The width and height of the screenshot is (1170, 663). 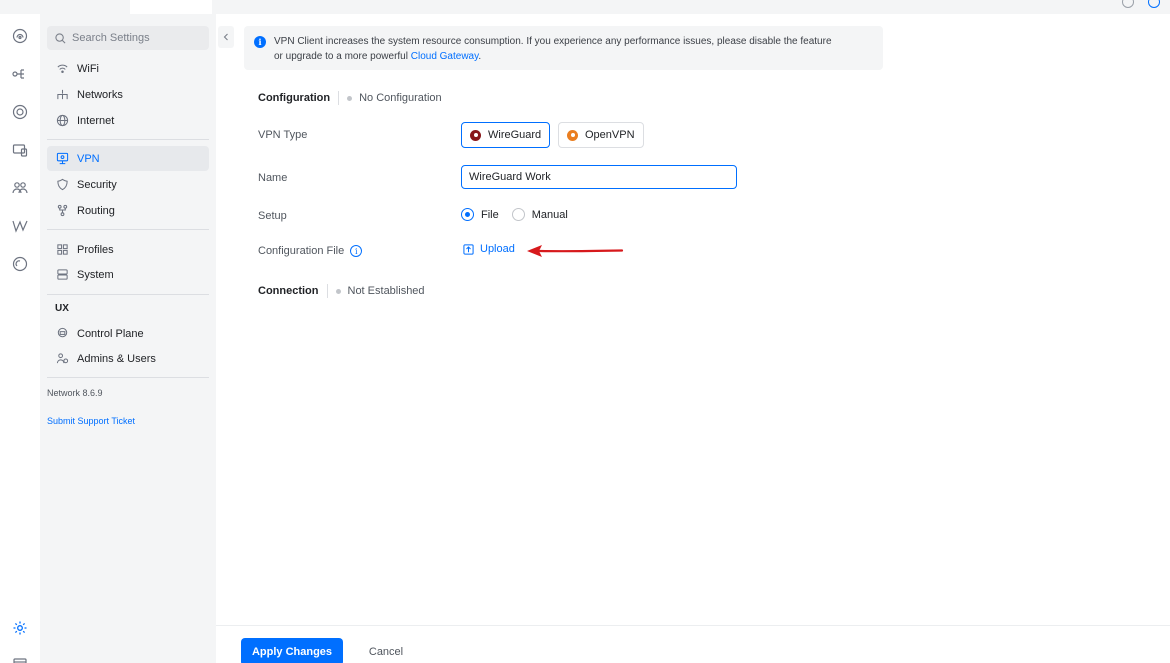 I want to click on app-icon-rail, so click(x=20, y=338).